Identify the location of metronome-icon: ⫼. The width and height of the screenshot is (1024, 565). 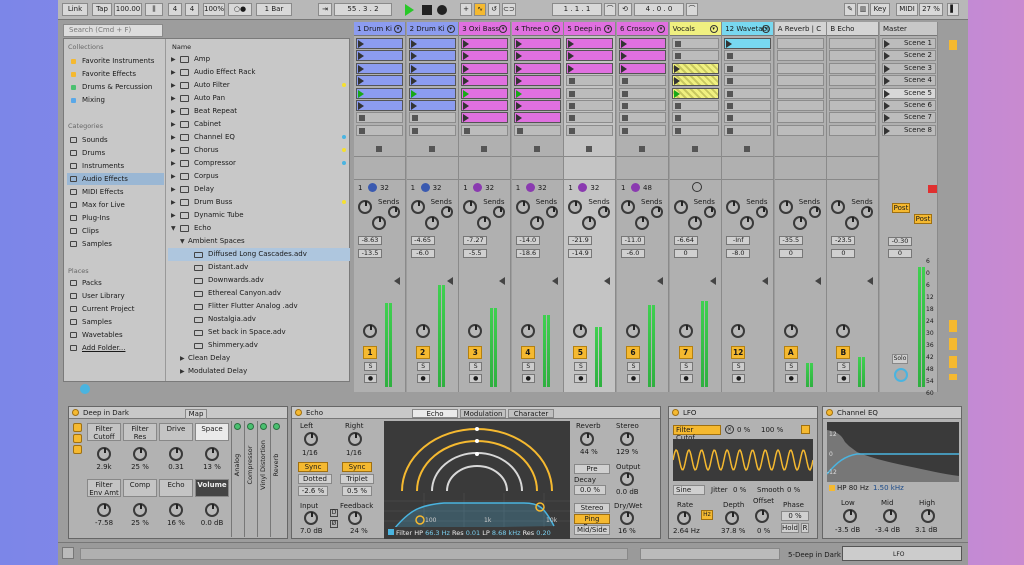
(154, 9).